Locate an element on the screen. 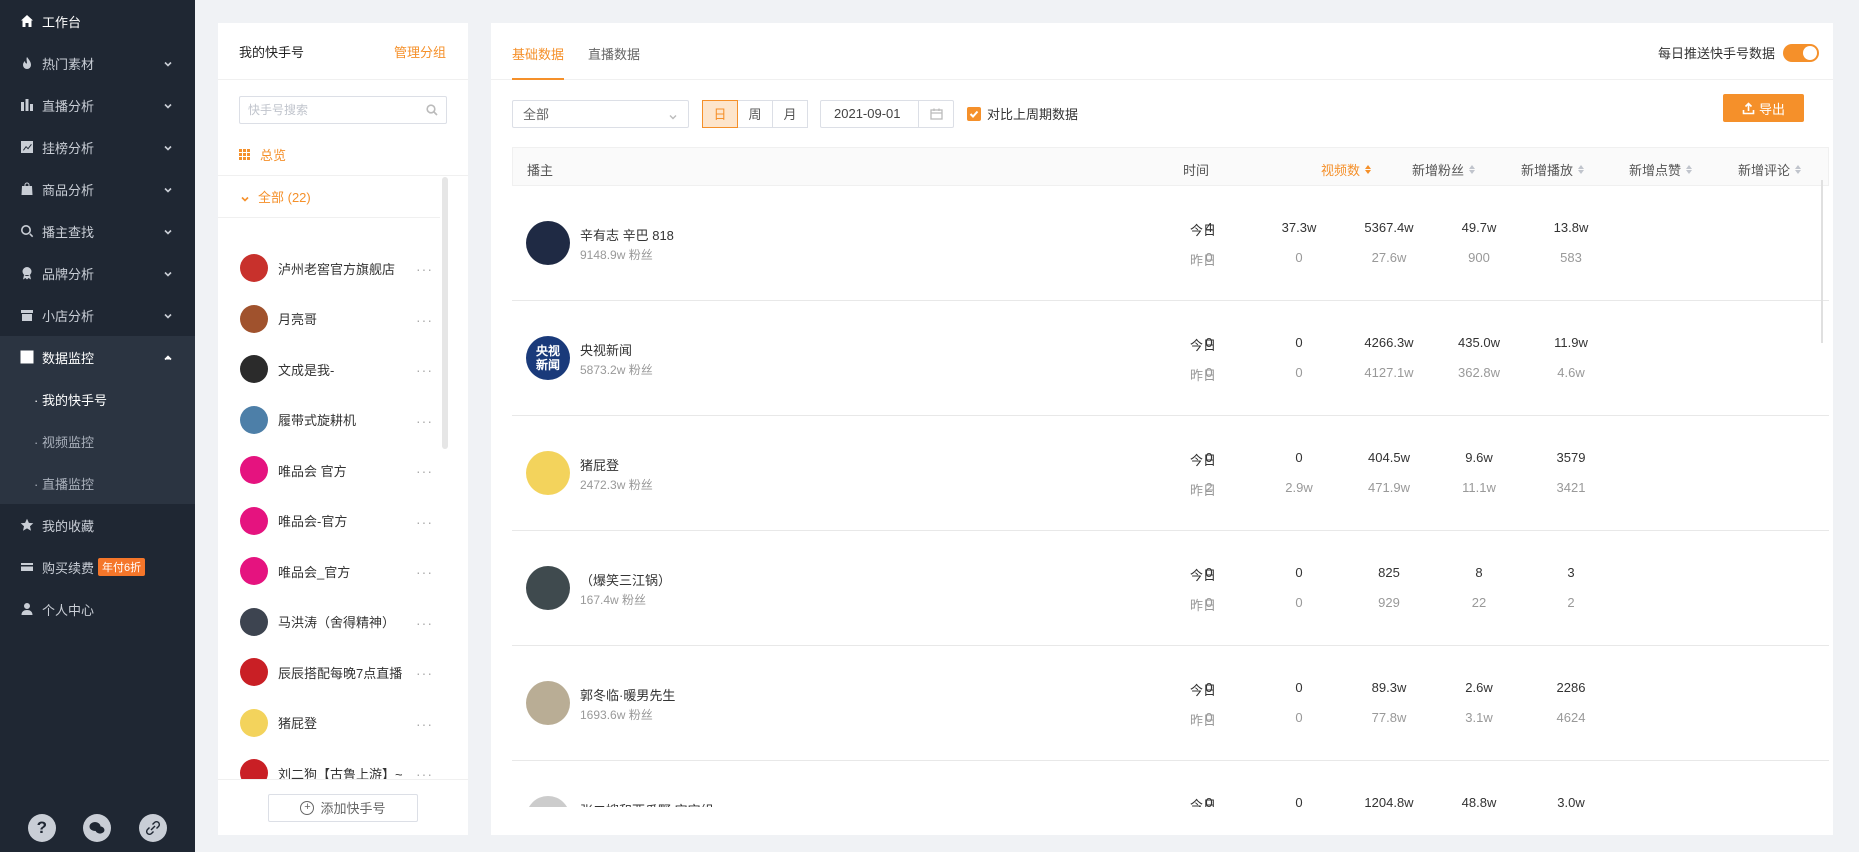 Image resolution: width=1859 pixels, height=852 pixels. sub-item-my-kuaishou: · 我的快手号 is located at coordinates (97, 399).